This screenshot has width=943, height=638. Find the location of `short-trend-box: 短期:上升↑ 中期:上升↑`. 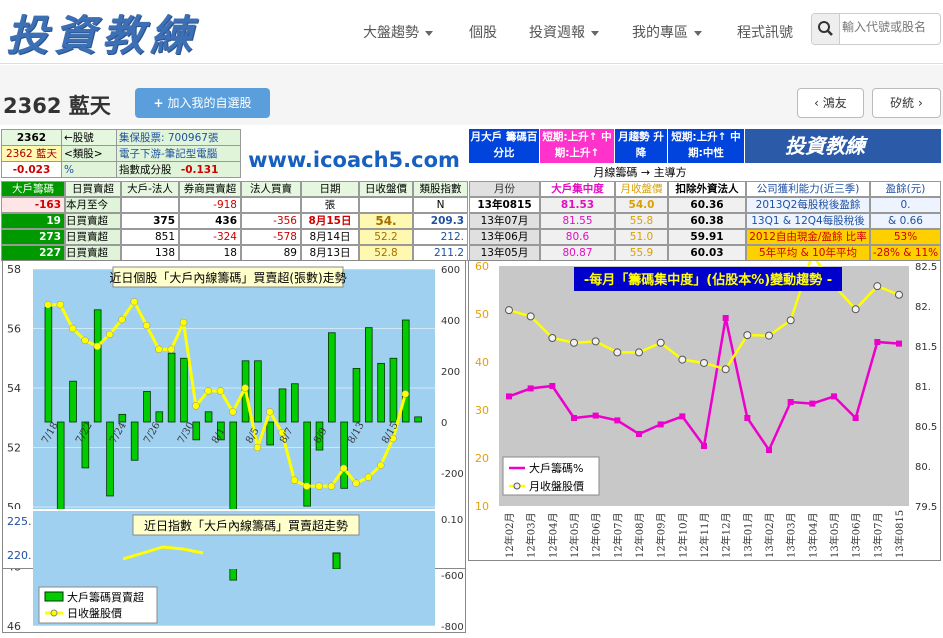

short-trend-box: 短期:上升↑ 中期:上升↑ is located at coordinates (577, 146).